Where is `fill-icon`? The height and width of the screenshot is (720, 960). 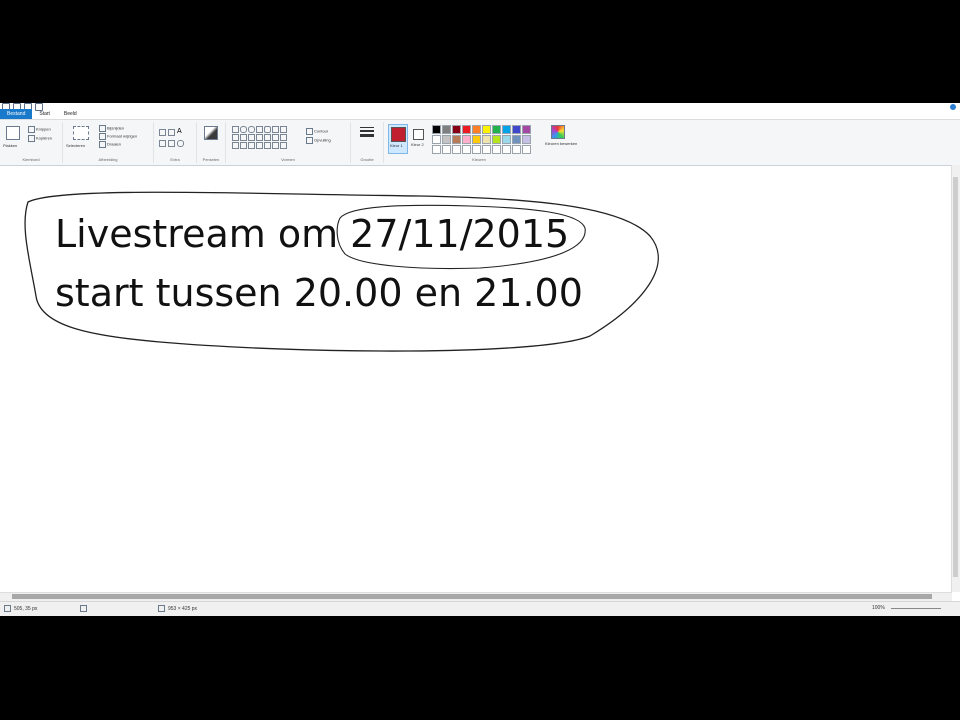 fill-icon is located at coordinates (171, 132).